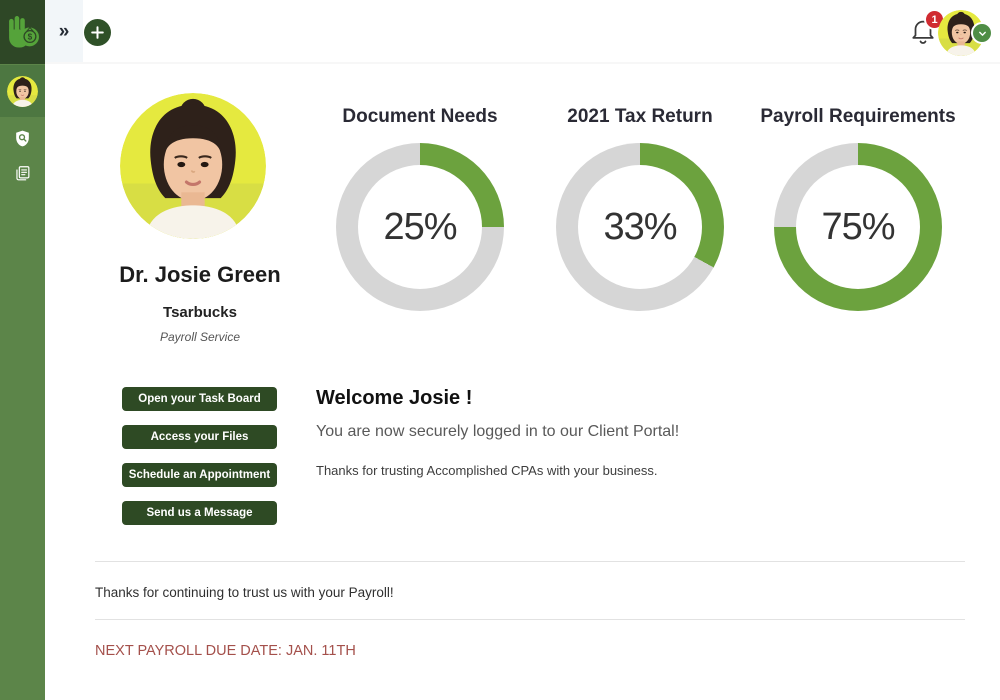 This screenshot has width=1000, height=700. Describe the element at coordinates (199, 437) in the screenshot. I see `access-files-button: Access your Files` at that location.